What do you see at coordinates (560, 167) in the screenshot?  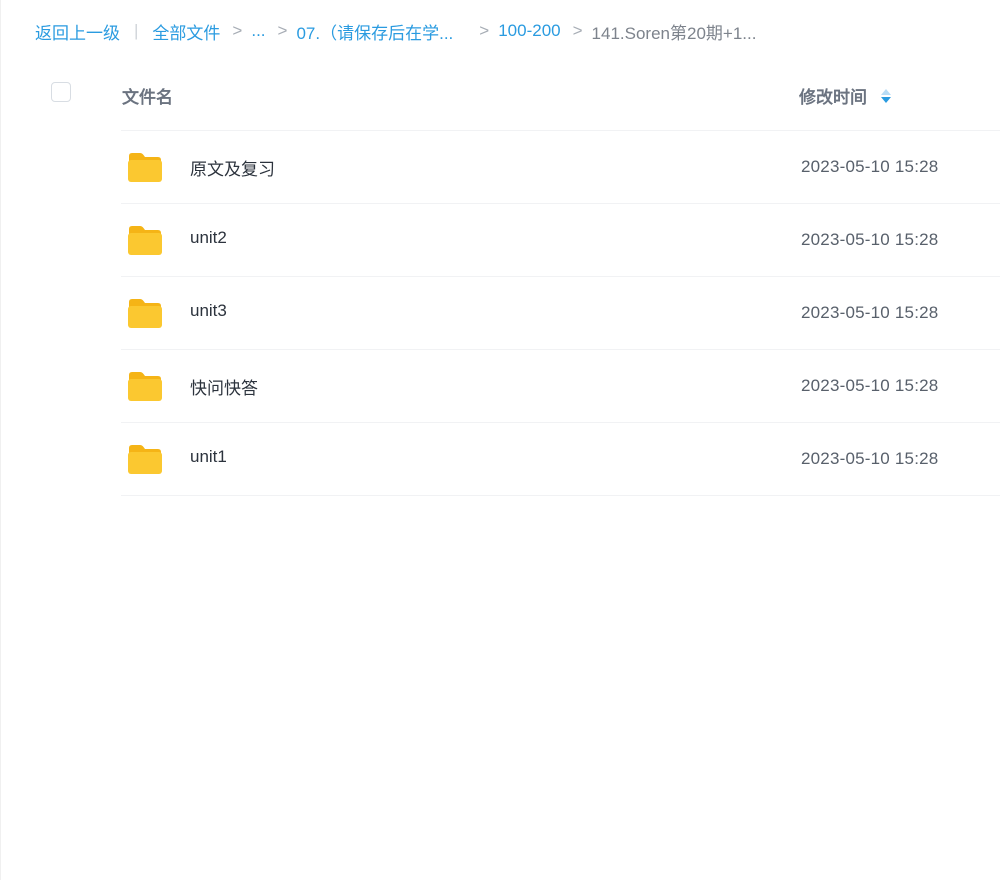 I see `table-row: 原文及复习 2023-05-10 15:28` at bounding box center [560, 167].